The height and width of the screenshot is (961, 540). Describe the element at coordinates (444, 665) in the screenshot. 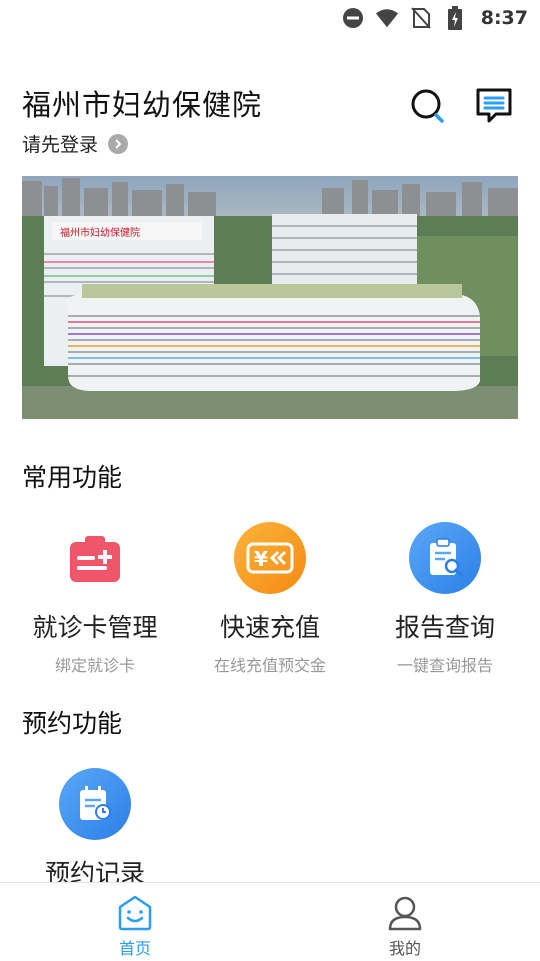

I see `func-subtitle: 一键查询报告` at that location.